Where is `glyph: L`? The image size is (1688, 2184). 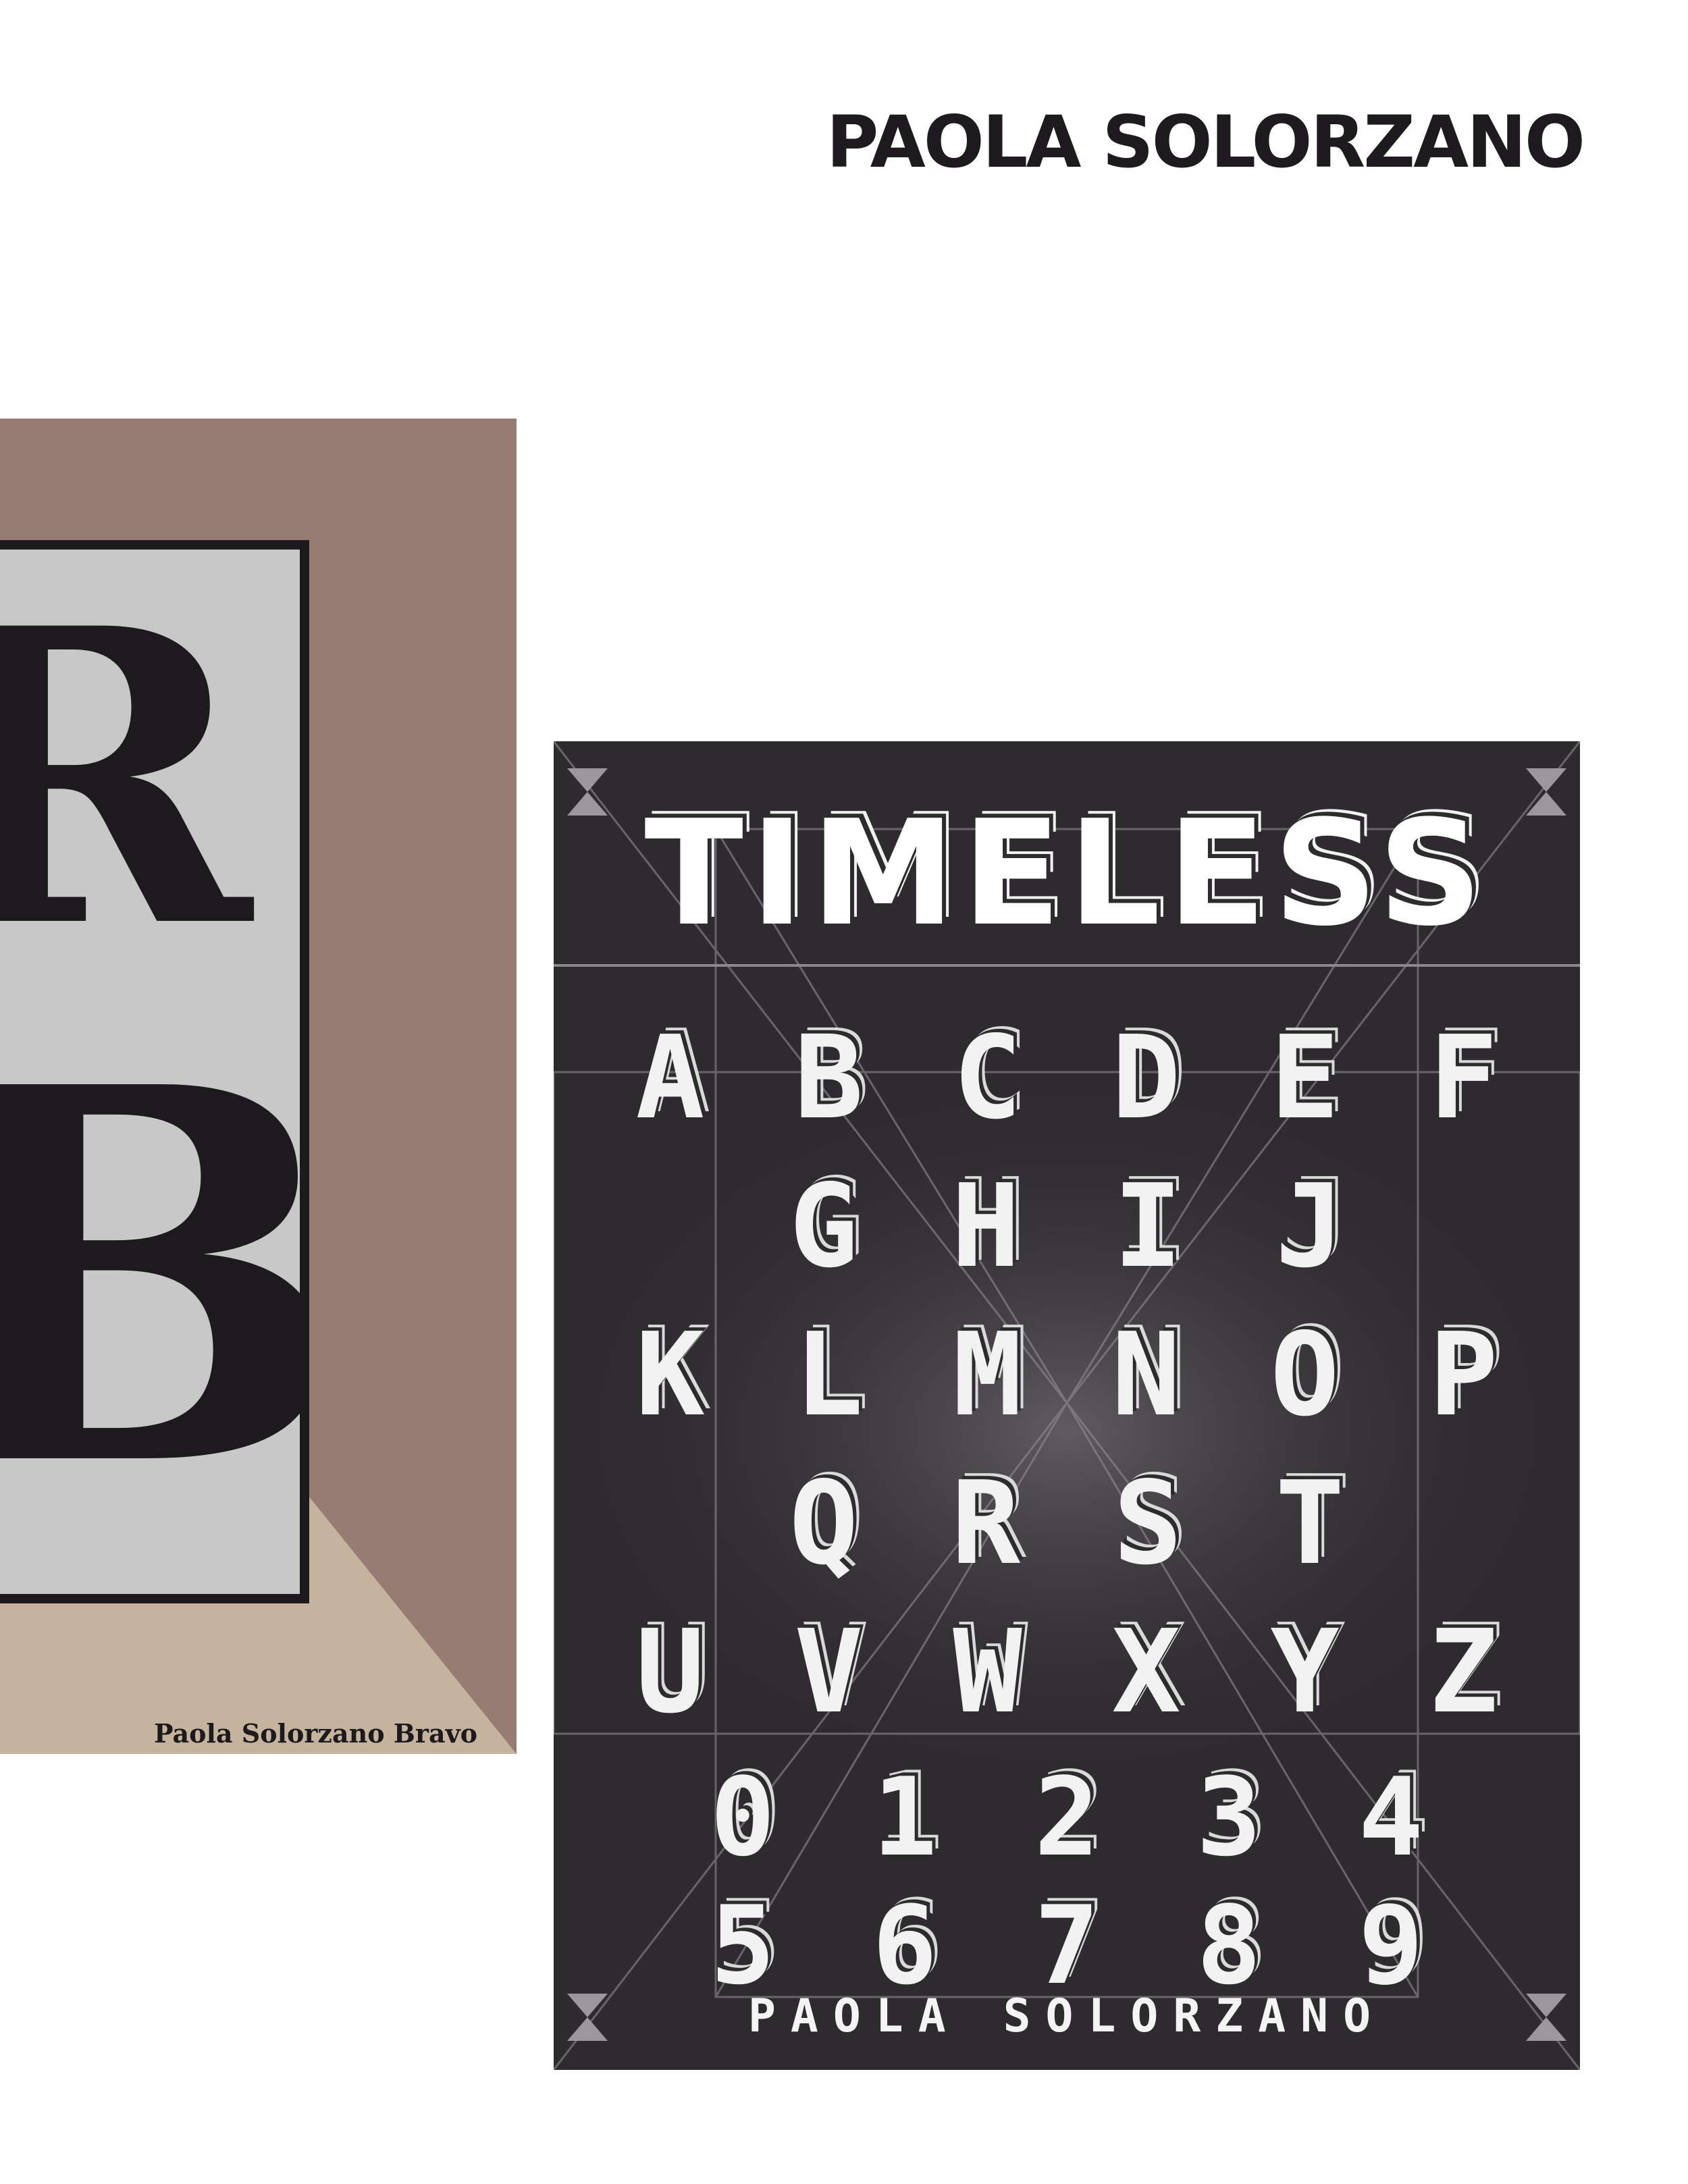
glyph: L is located at coordinates (829, 1375).